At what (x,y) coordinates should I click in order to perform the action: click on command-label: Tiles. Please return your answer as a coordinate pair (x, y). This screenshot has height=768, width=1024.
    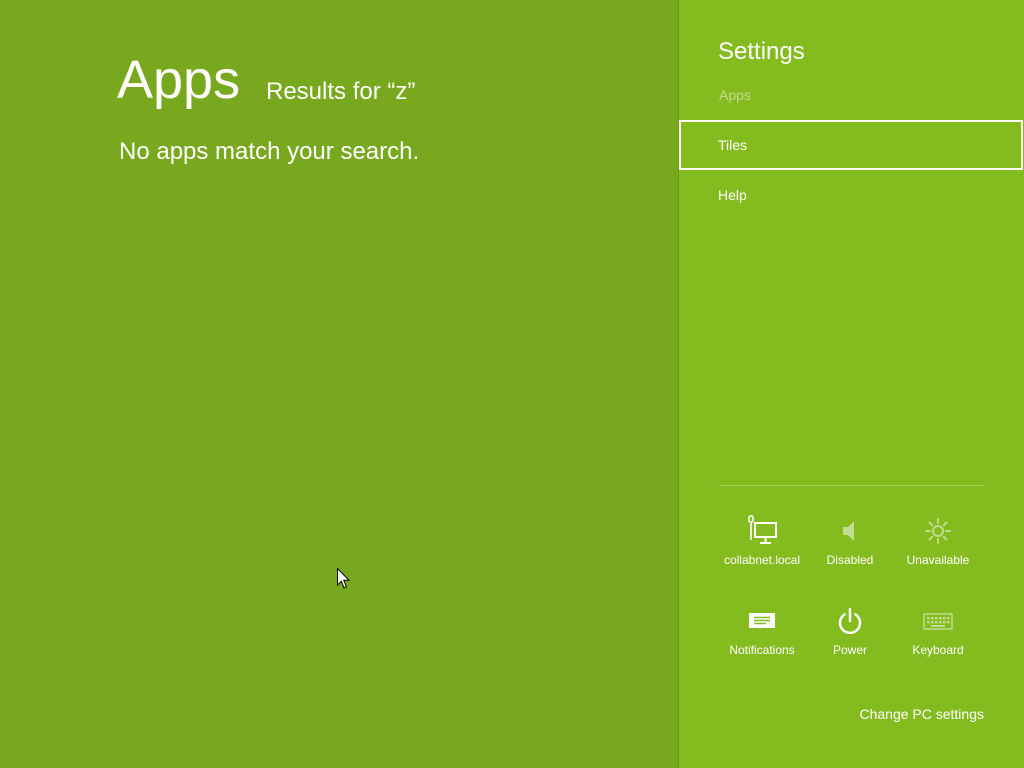
    Looking at the image, I should click on (733, 145).